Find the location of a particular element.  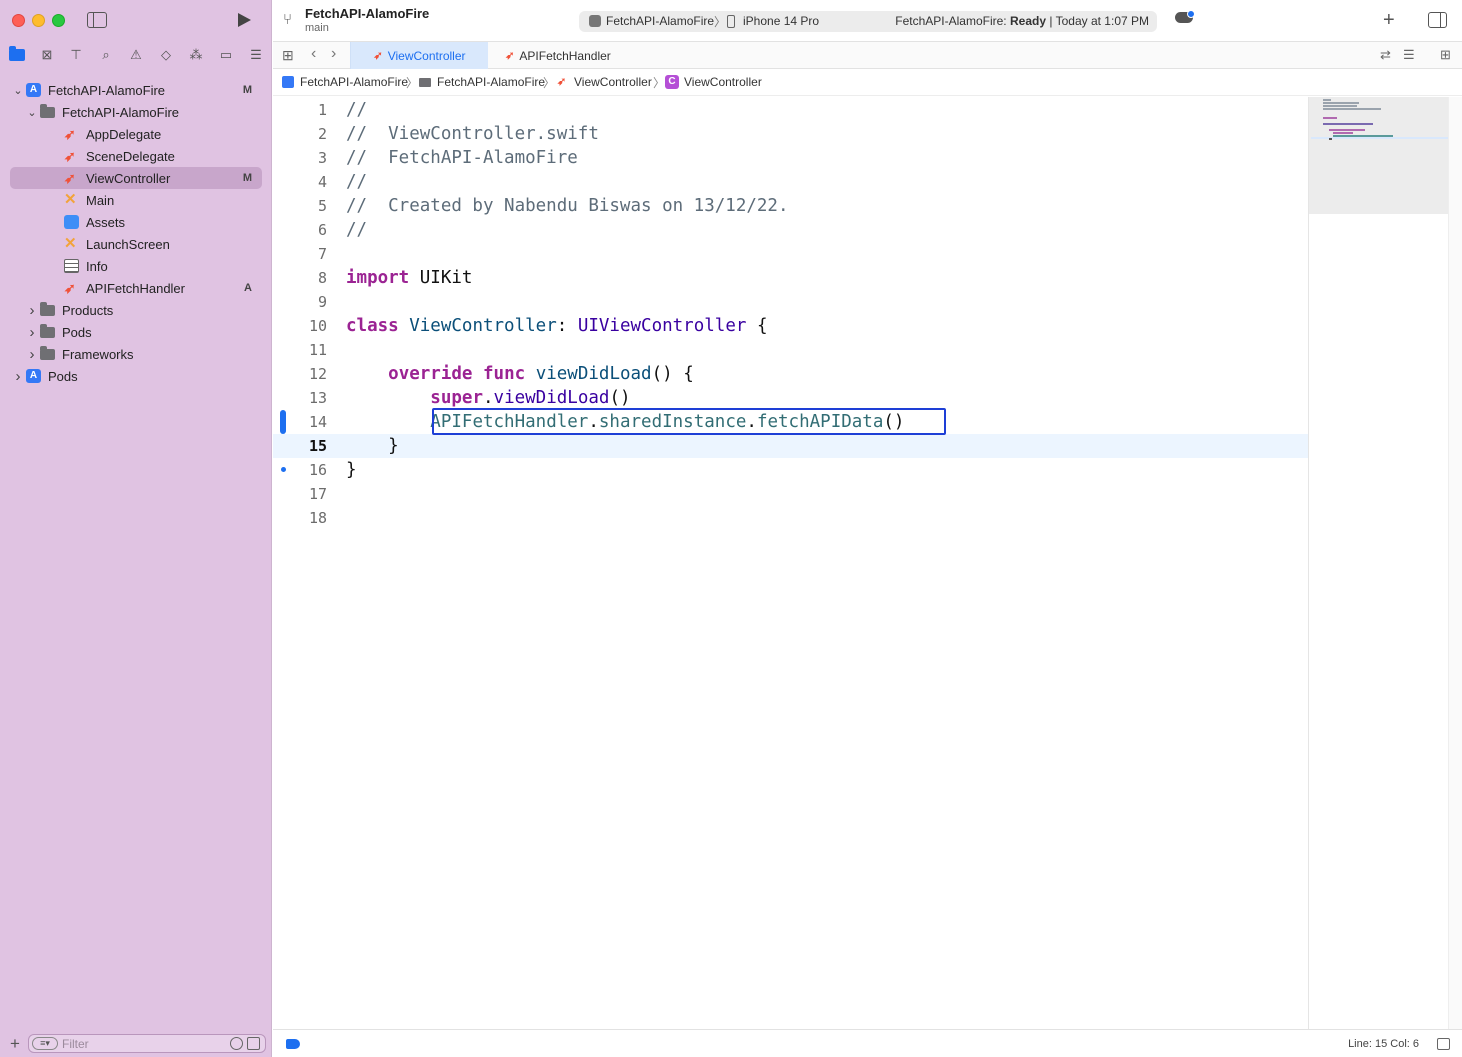

line-number: 5 is located at coordinates (300, 206).